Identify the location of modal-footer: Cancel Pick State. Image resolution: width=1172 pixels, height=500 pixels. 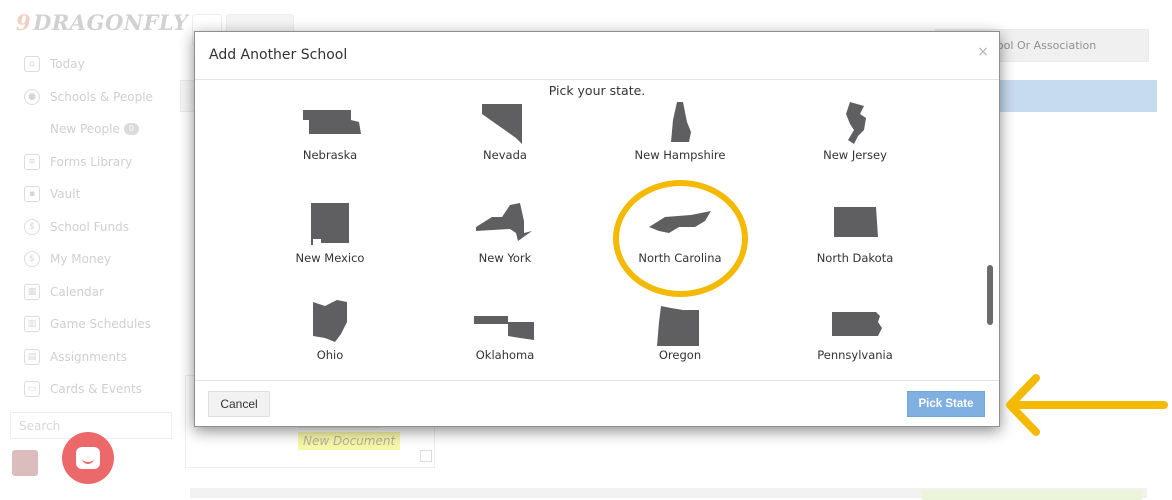
(597, 403).